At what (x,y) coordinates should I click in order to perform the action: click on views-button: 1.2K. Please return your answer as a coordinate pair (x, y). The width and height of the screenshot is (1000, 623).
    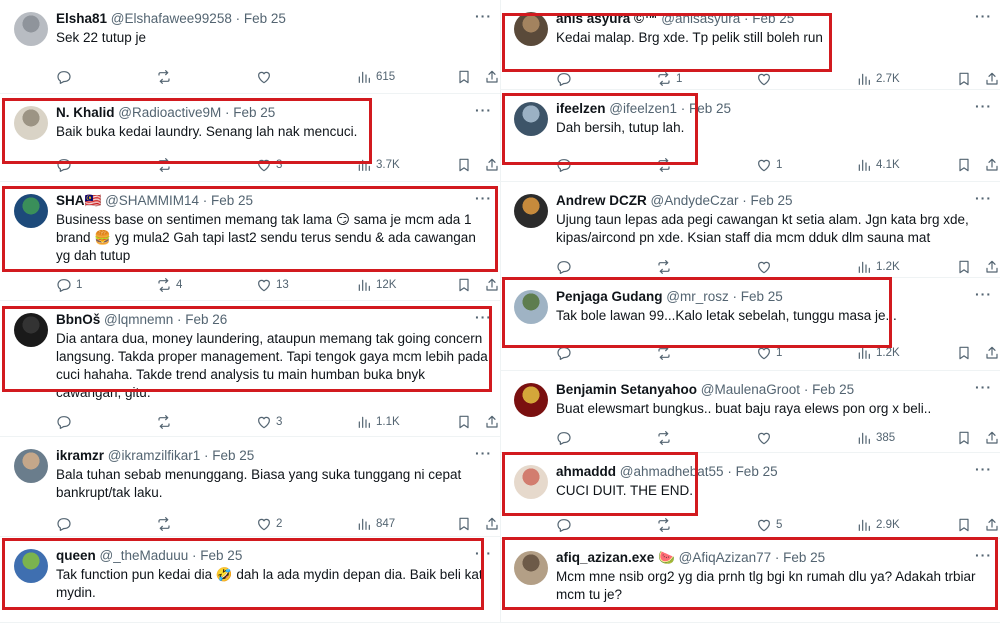
    Looking at the image, I should click on (878, 267).